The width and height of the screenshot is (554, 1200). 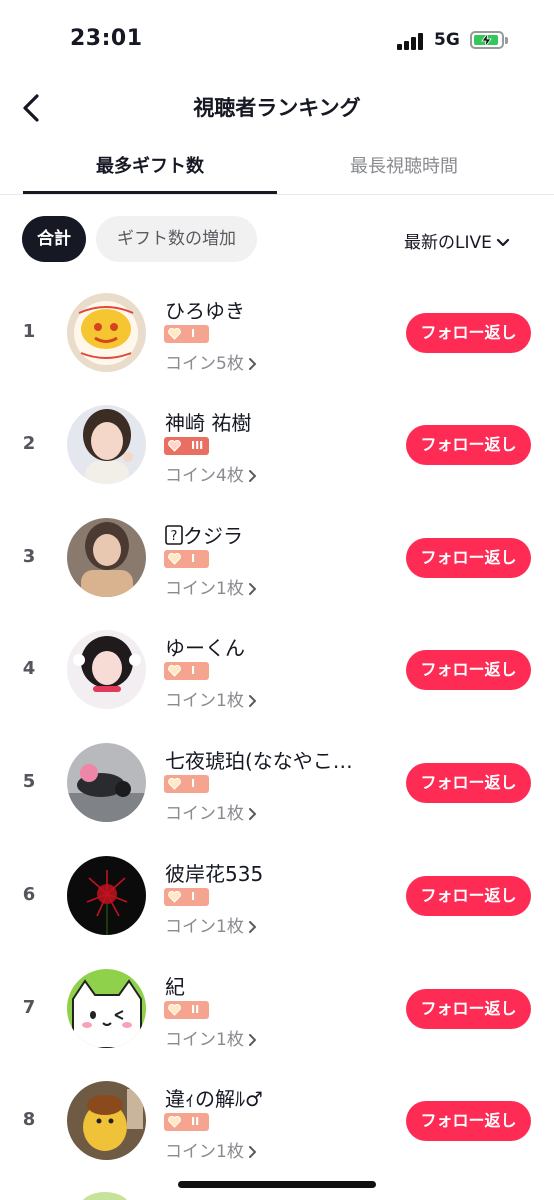 What do you see at coordinates (150, 192) in the screenshot?
I see `active-tab-indicator` at bounding box center [150, 192].